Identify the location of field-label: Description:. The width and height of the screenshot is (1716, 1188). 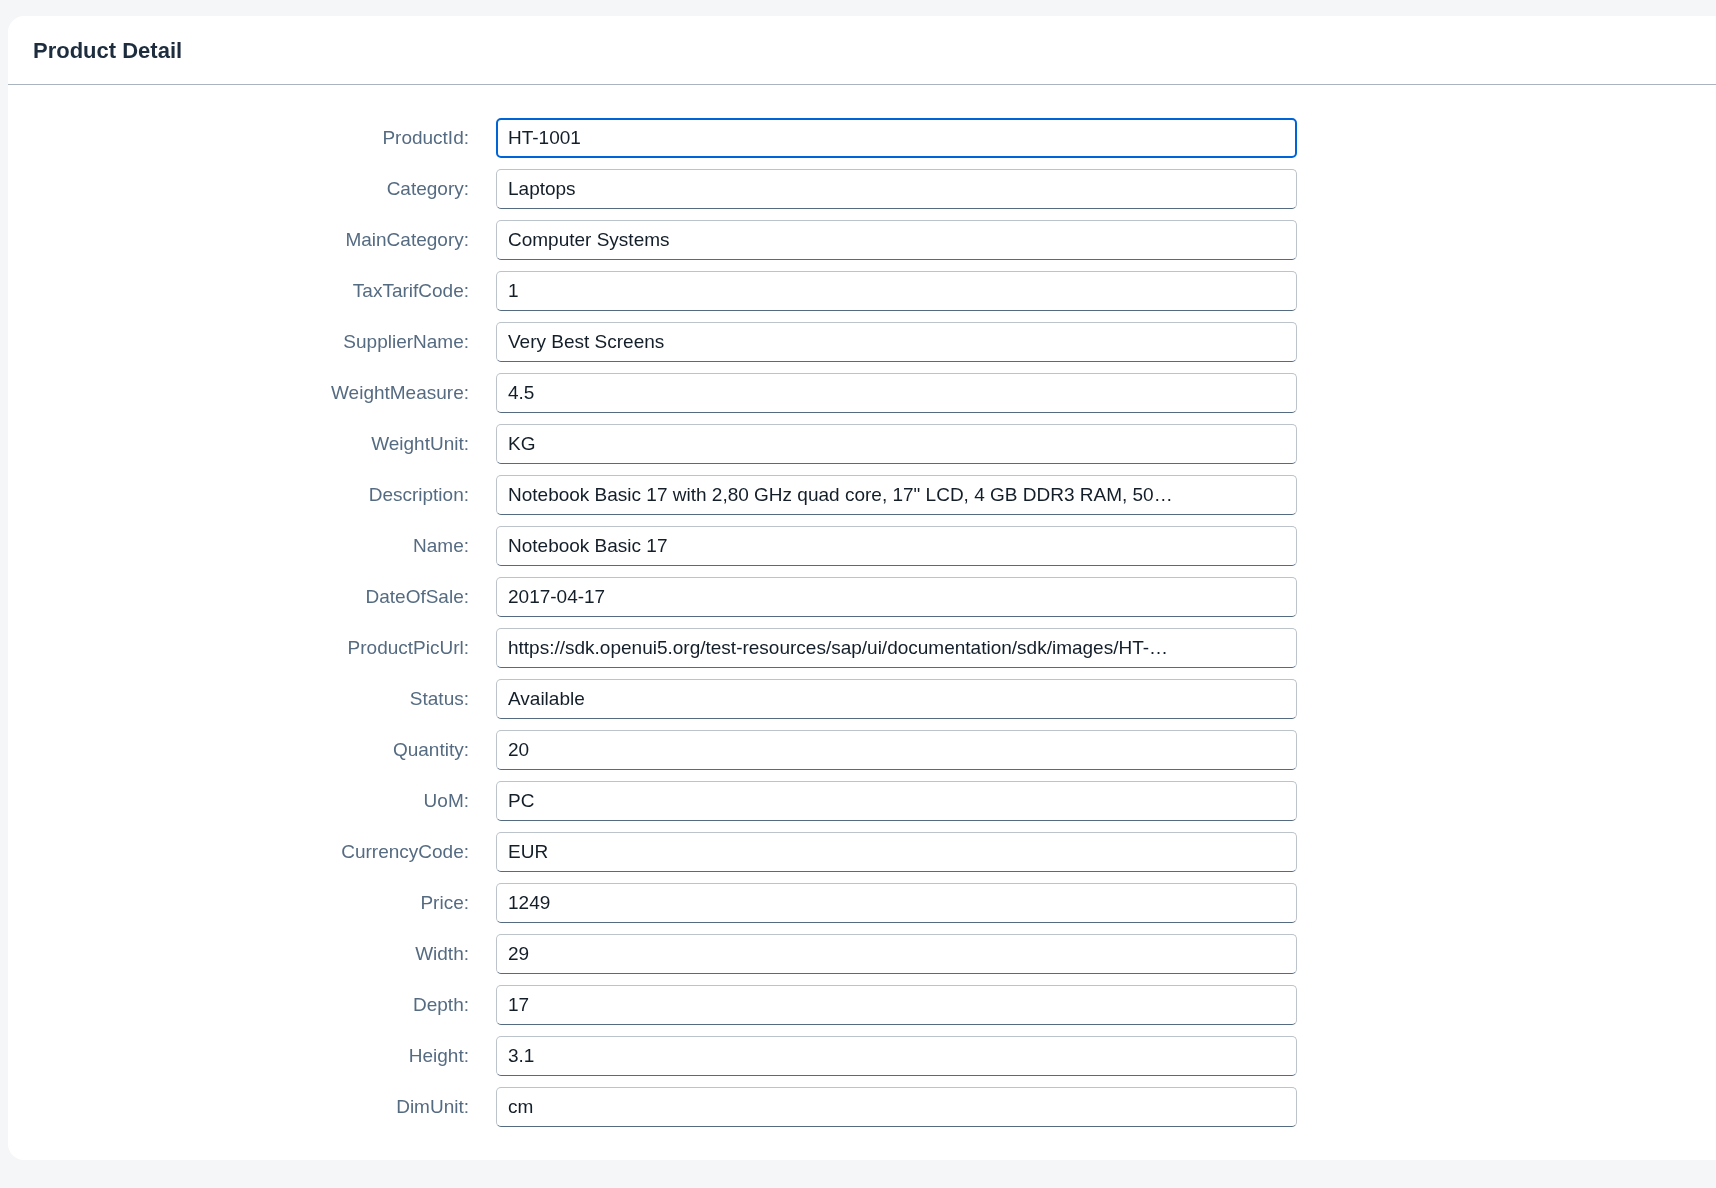
(418, 494).